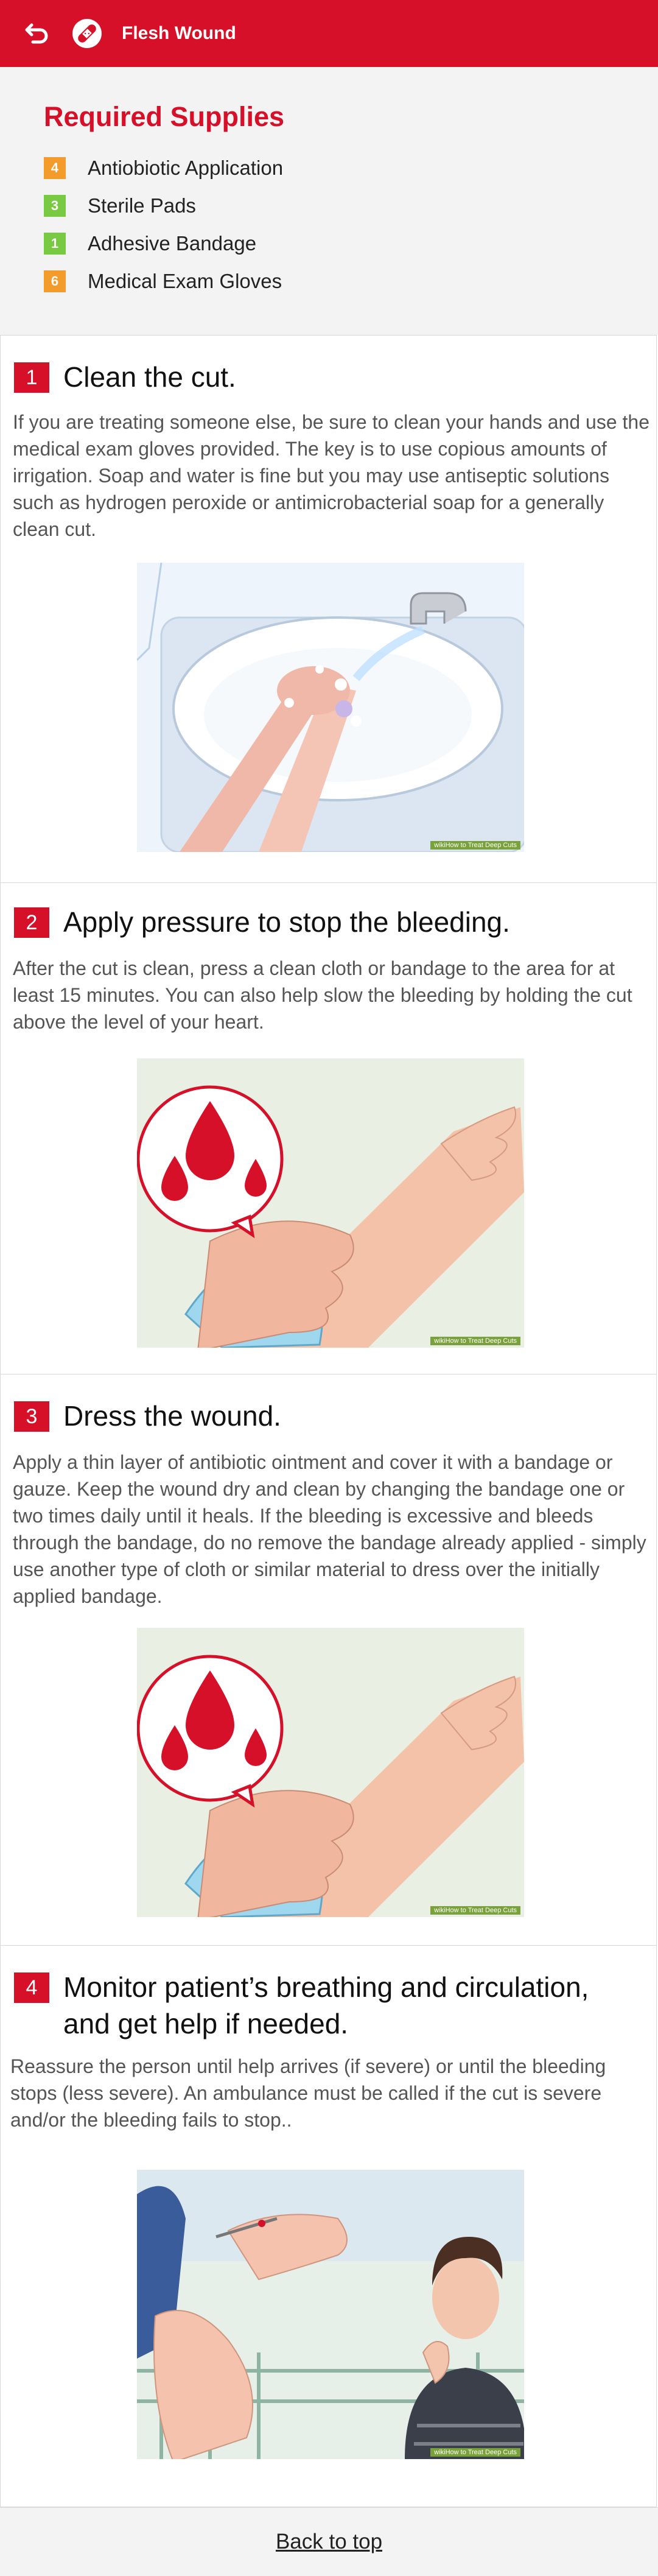  I want to click on handwashing-illustration, so click(330, 707).